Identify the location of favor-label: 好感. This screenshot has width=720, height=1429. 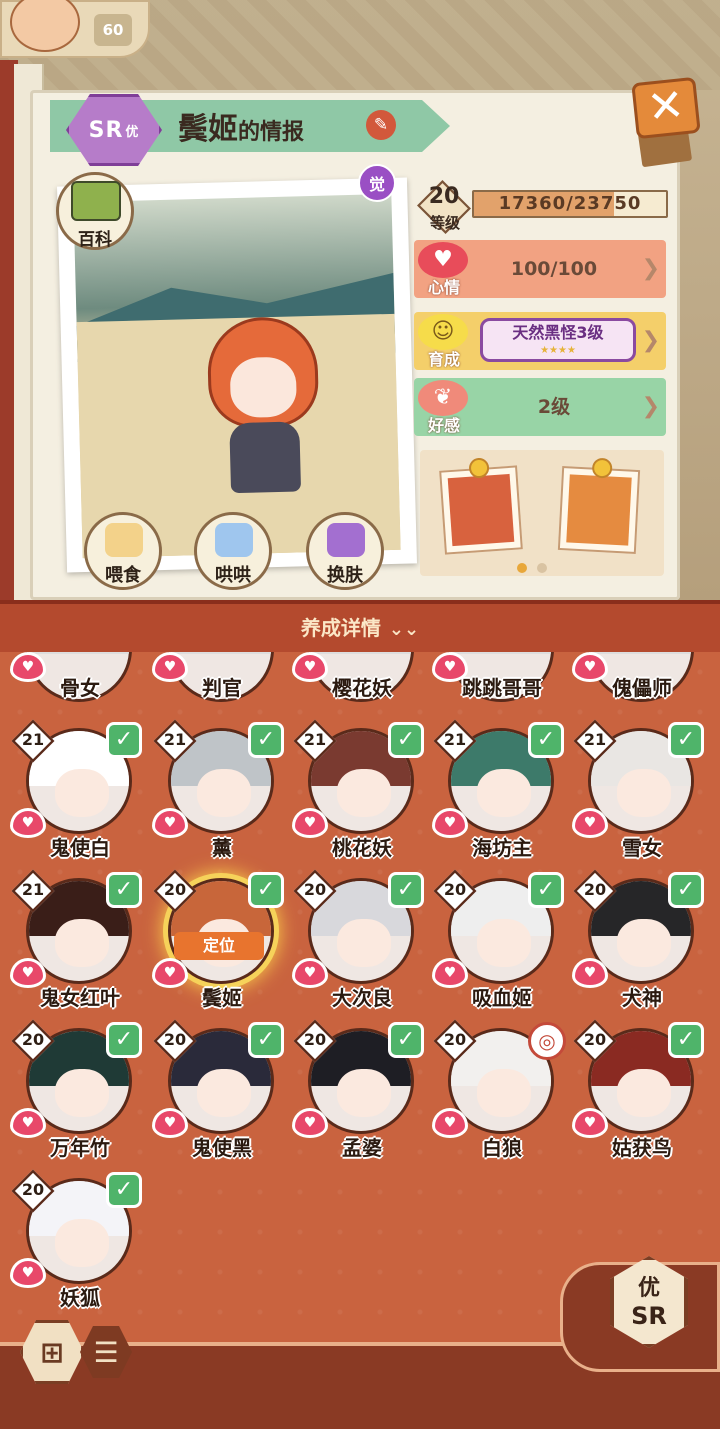
(443, 425).